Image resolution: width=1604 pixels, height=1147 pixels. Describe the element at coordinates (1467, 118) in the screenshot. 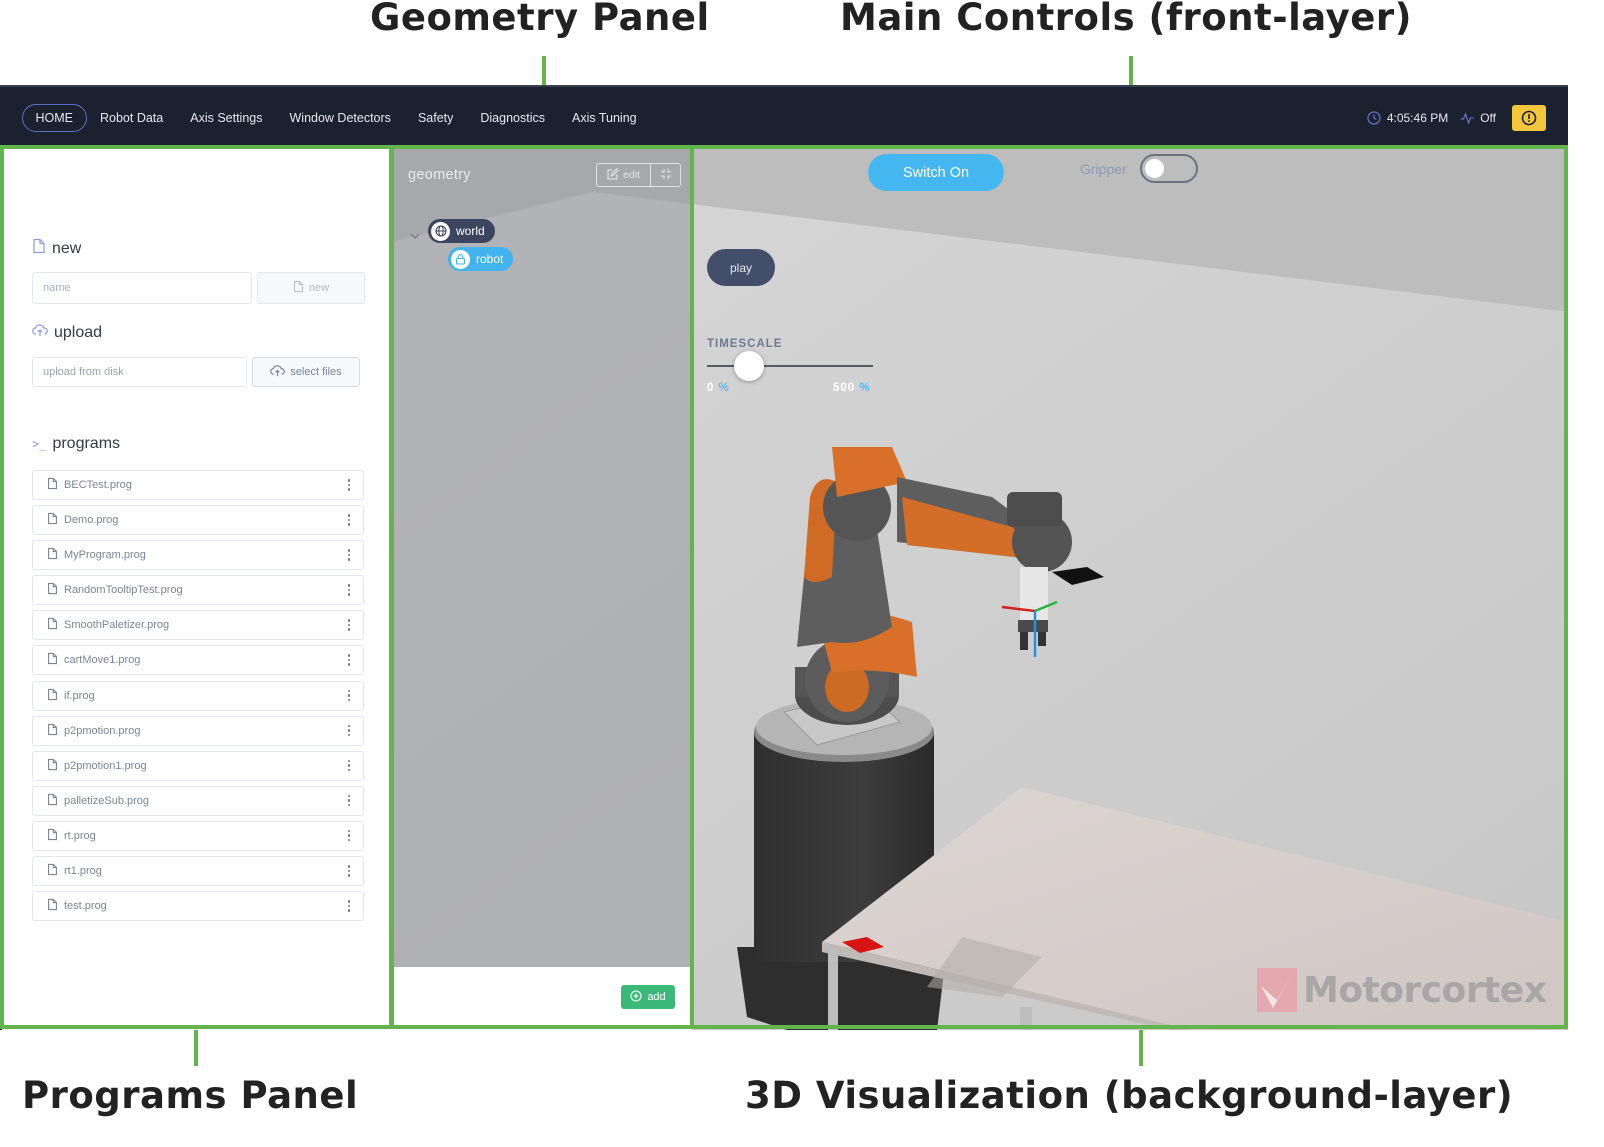

I see `activity-pulse-icon` at that location.